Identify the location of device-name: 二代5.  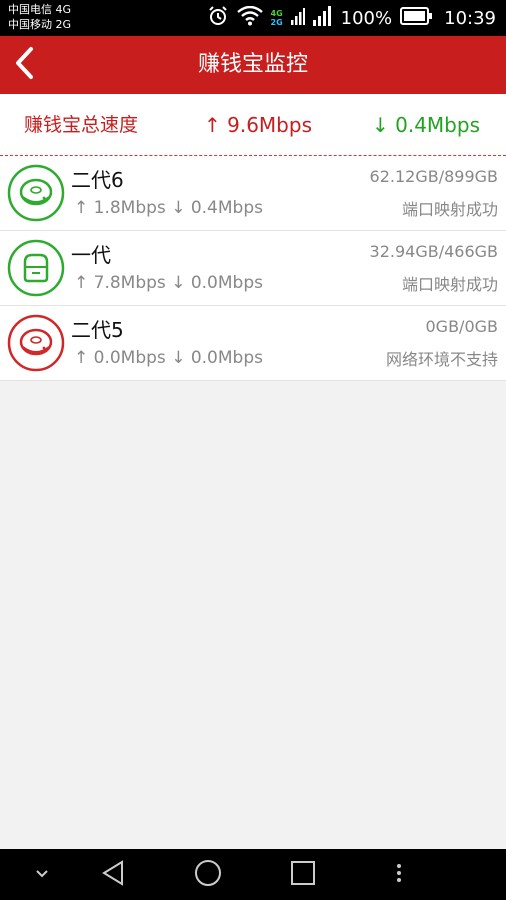
(97, 330).